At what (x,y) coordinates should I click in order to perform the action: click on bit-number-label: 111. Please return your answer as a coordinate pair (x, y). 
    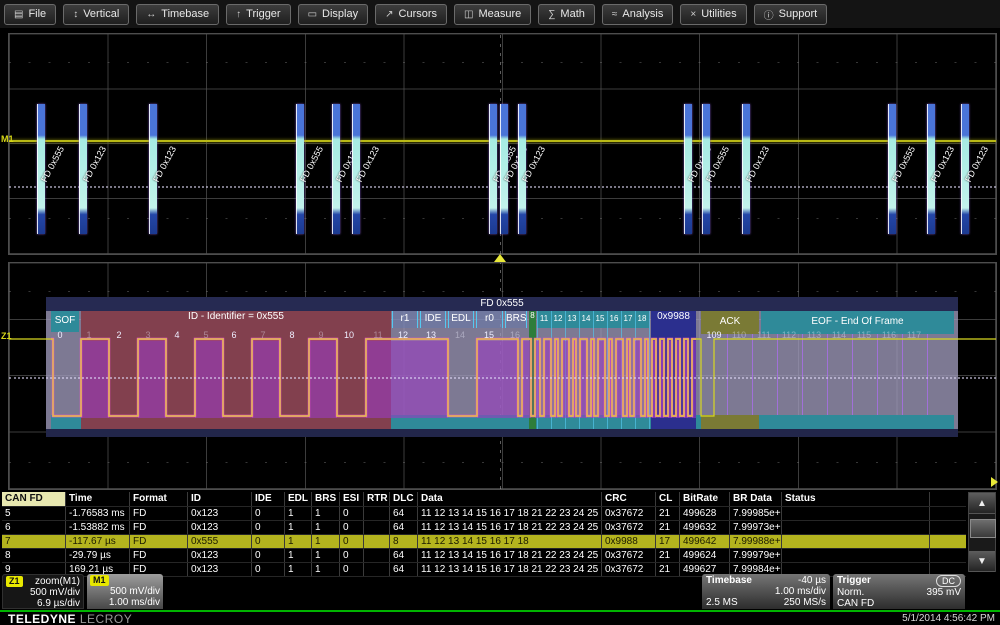
    Looking at the image, I should click on (764, 335).